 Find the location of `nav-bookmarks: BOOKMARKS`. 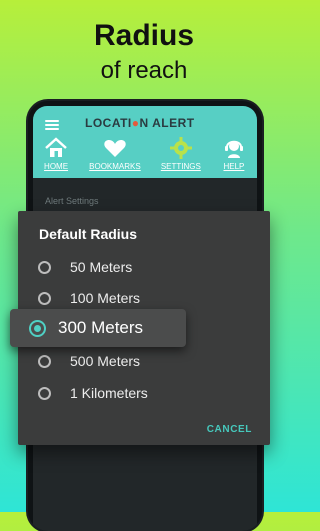

nav-bookmarks: BOOKMARKS is located at coordinates (115, 156).